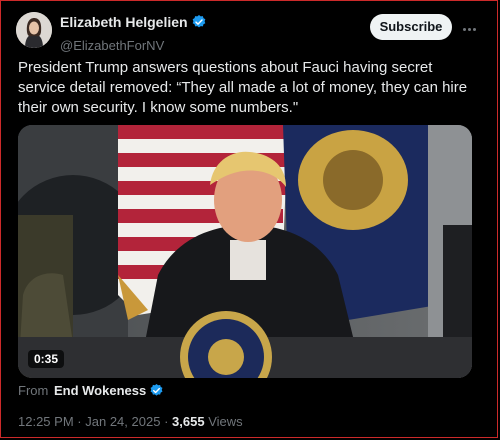  I want to click on tweet-date: Jan 24, 2025, so click(122, 421).